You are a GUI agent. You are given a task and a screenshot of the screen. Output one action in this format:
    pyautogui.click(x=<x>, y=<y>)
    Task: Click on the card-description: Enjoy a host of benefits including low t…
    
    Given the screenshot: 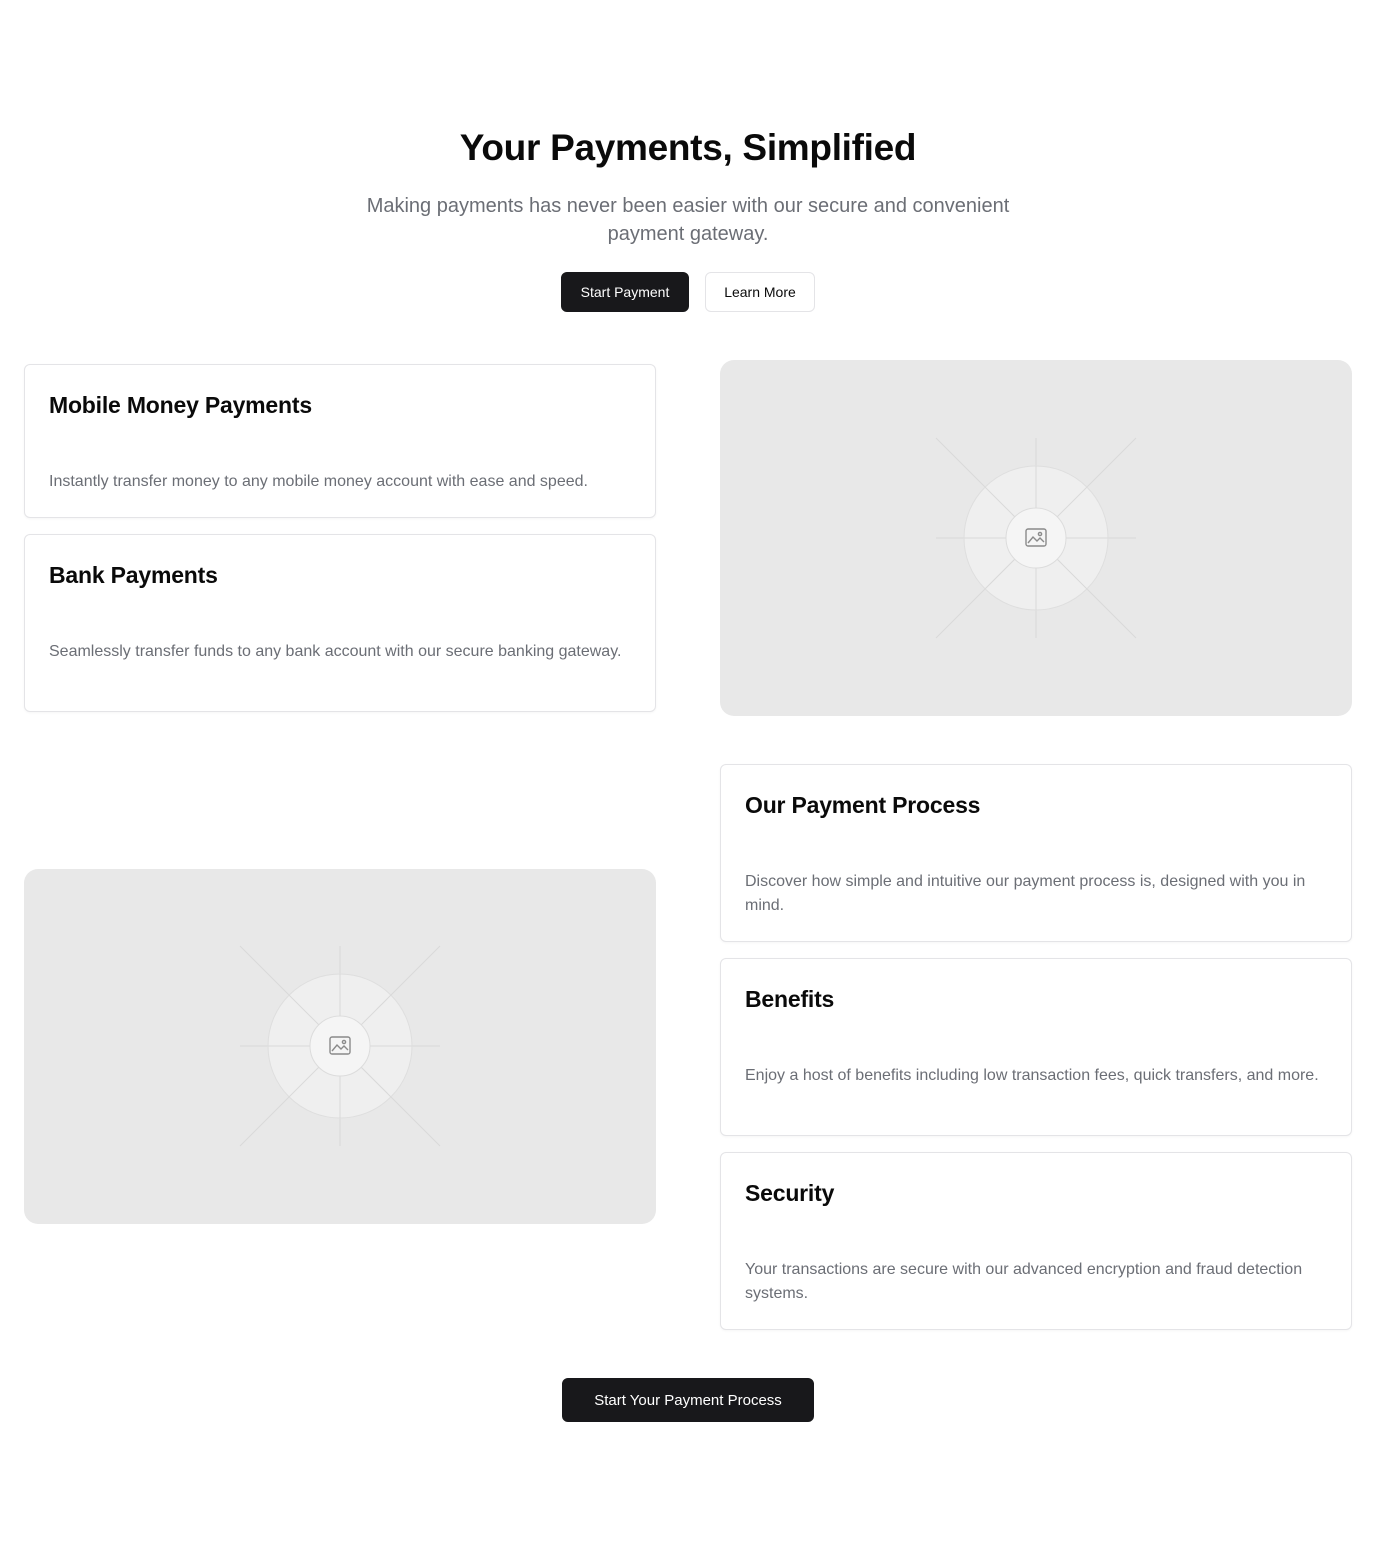 What is the action you would take?
    pyautogui.click(x=1032, y=1075)
    